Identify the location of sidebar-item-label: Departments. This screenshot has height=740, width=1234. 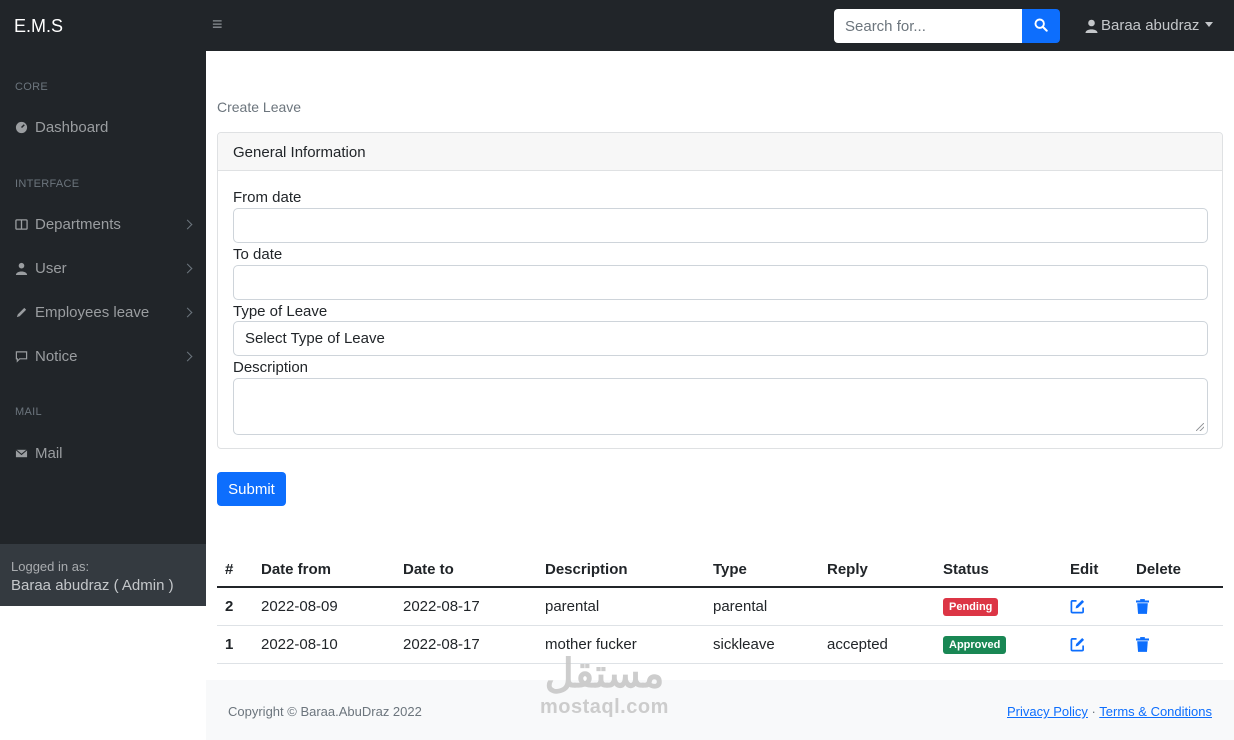
(78, 224).